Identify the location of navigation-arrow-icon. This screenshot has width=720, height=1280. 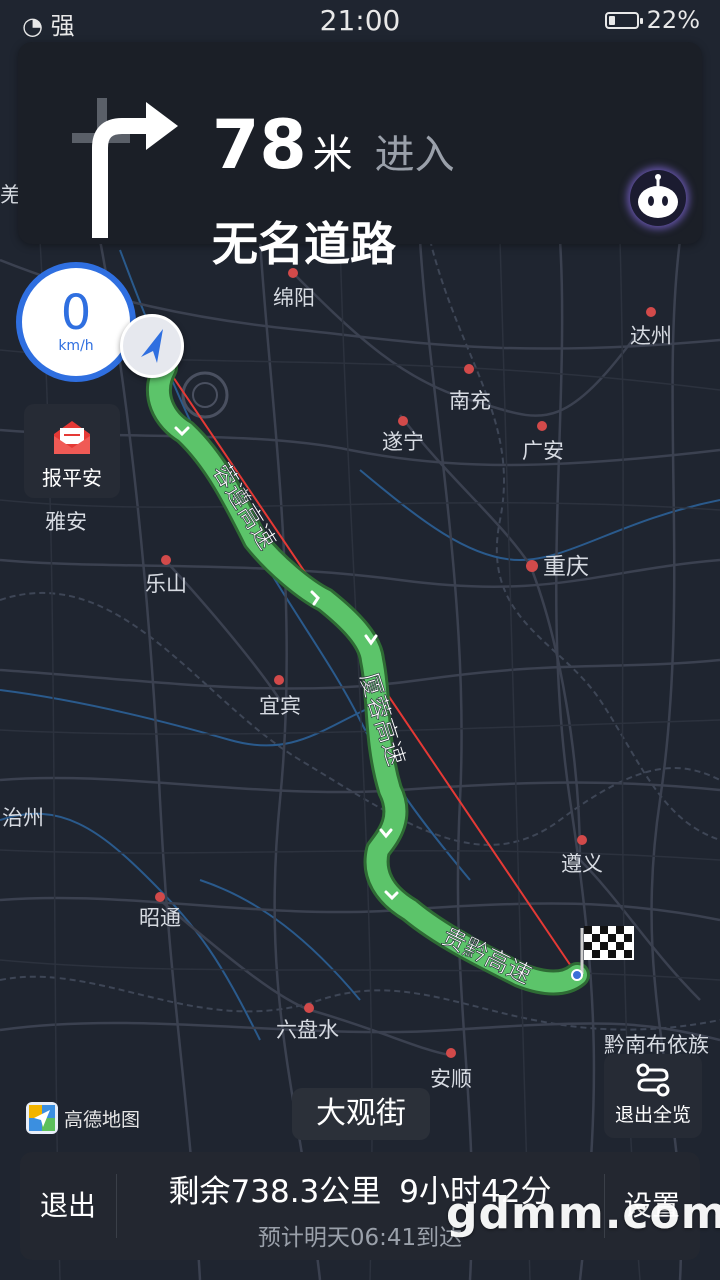
(152, 346).